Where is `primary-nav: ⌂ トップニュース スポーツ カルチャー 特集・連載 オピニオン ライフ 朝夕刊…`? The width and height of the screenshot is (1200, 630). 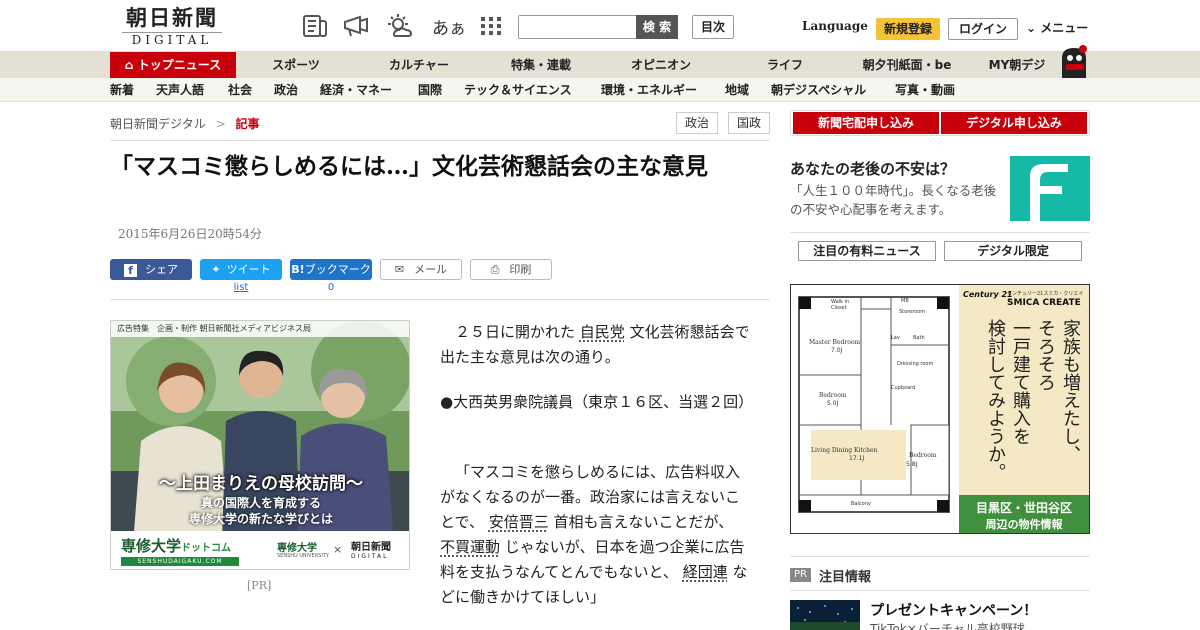
primary-nav: ⌂ トップニュース スポーツ カルチャー 特集・連載 オピニオン ライフ 朝夕刊… is located at coordinates (600, 65).